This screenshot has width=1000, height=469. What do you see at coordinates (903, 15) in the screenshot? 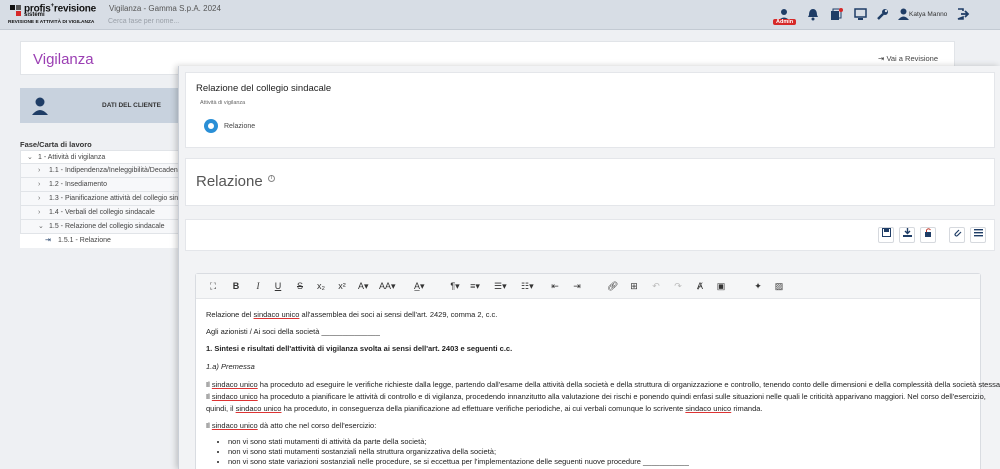
I see `user-icon` at bounding box center [903, 15].